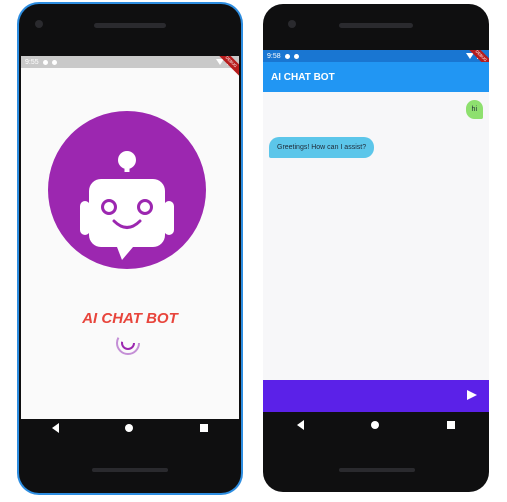  I want to click on bot-message: Greetings! How can I assist?, so click(322, 147).